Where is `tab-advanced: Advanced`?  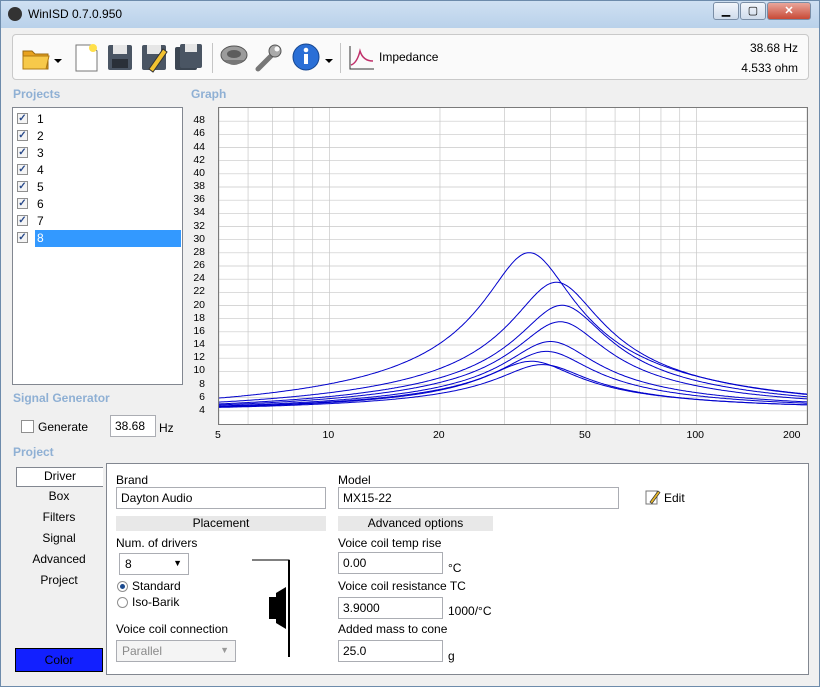 tab-advanced: Advanced is located at coordinates (59, 560).